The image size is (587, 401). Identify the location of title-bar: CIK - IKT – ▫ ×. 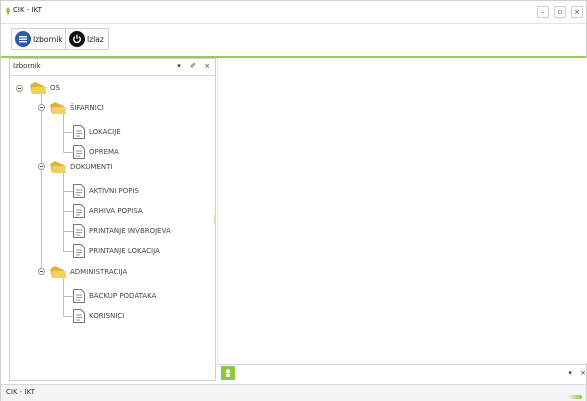
(293, 12).